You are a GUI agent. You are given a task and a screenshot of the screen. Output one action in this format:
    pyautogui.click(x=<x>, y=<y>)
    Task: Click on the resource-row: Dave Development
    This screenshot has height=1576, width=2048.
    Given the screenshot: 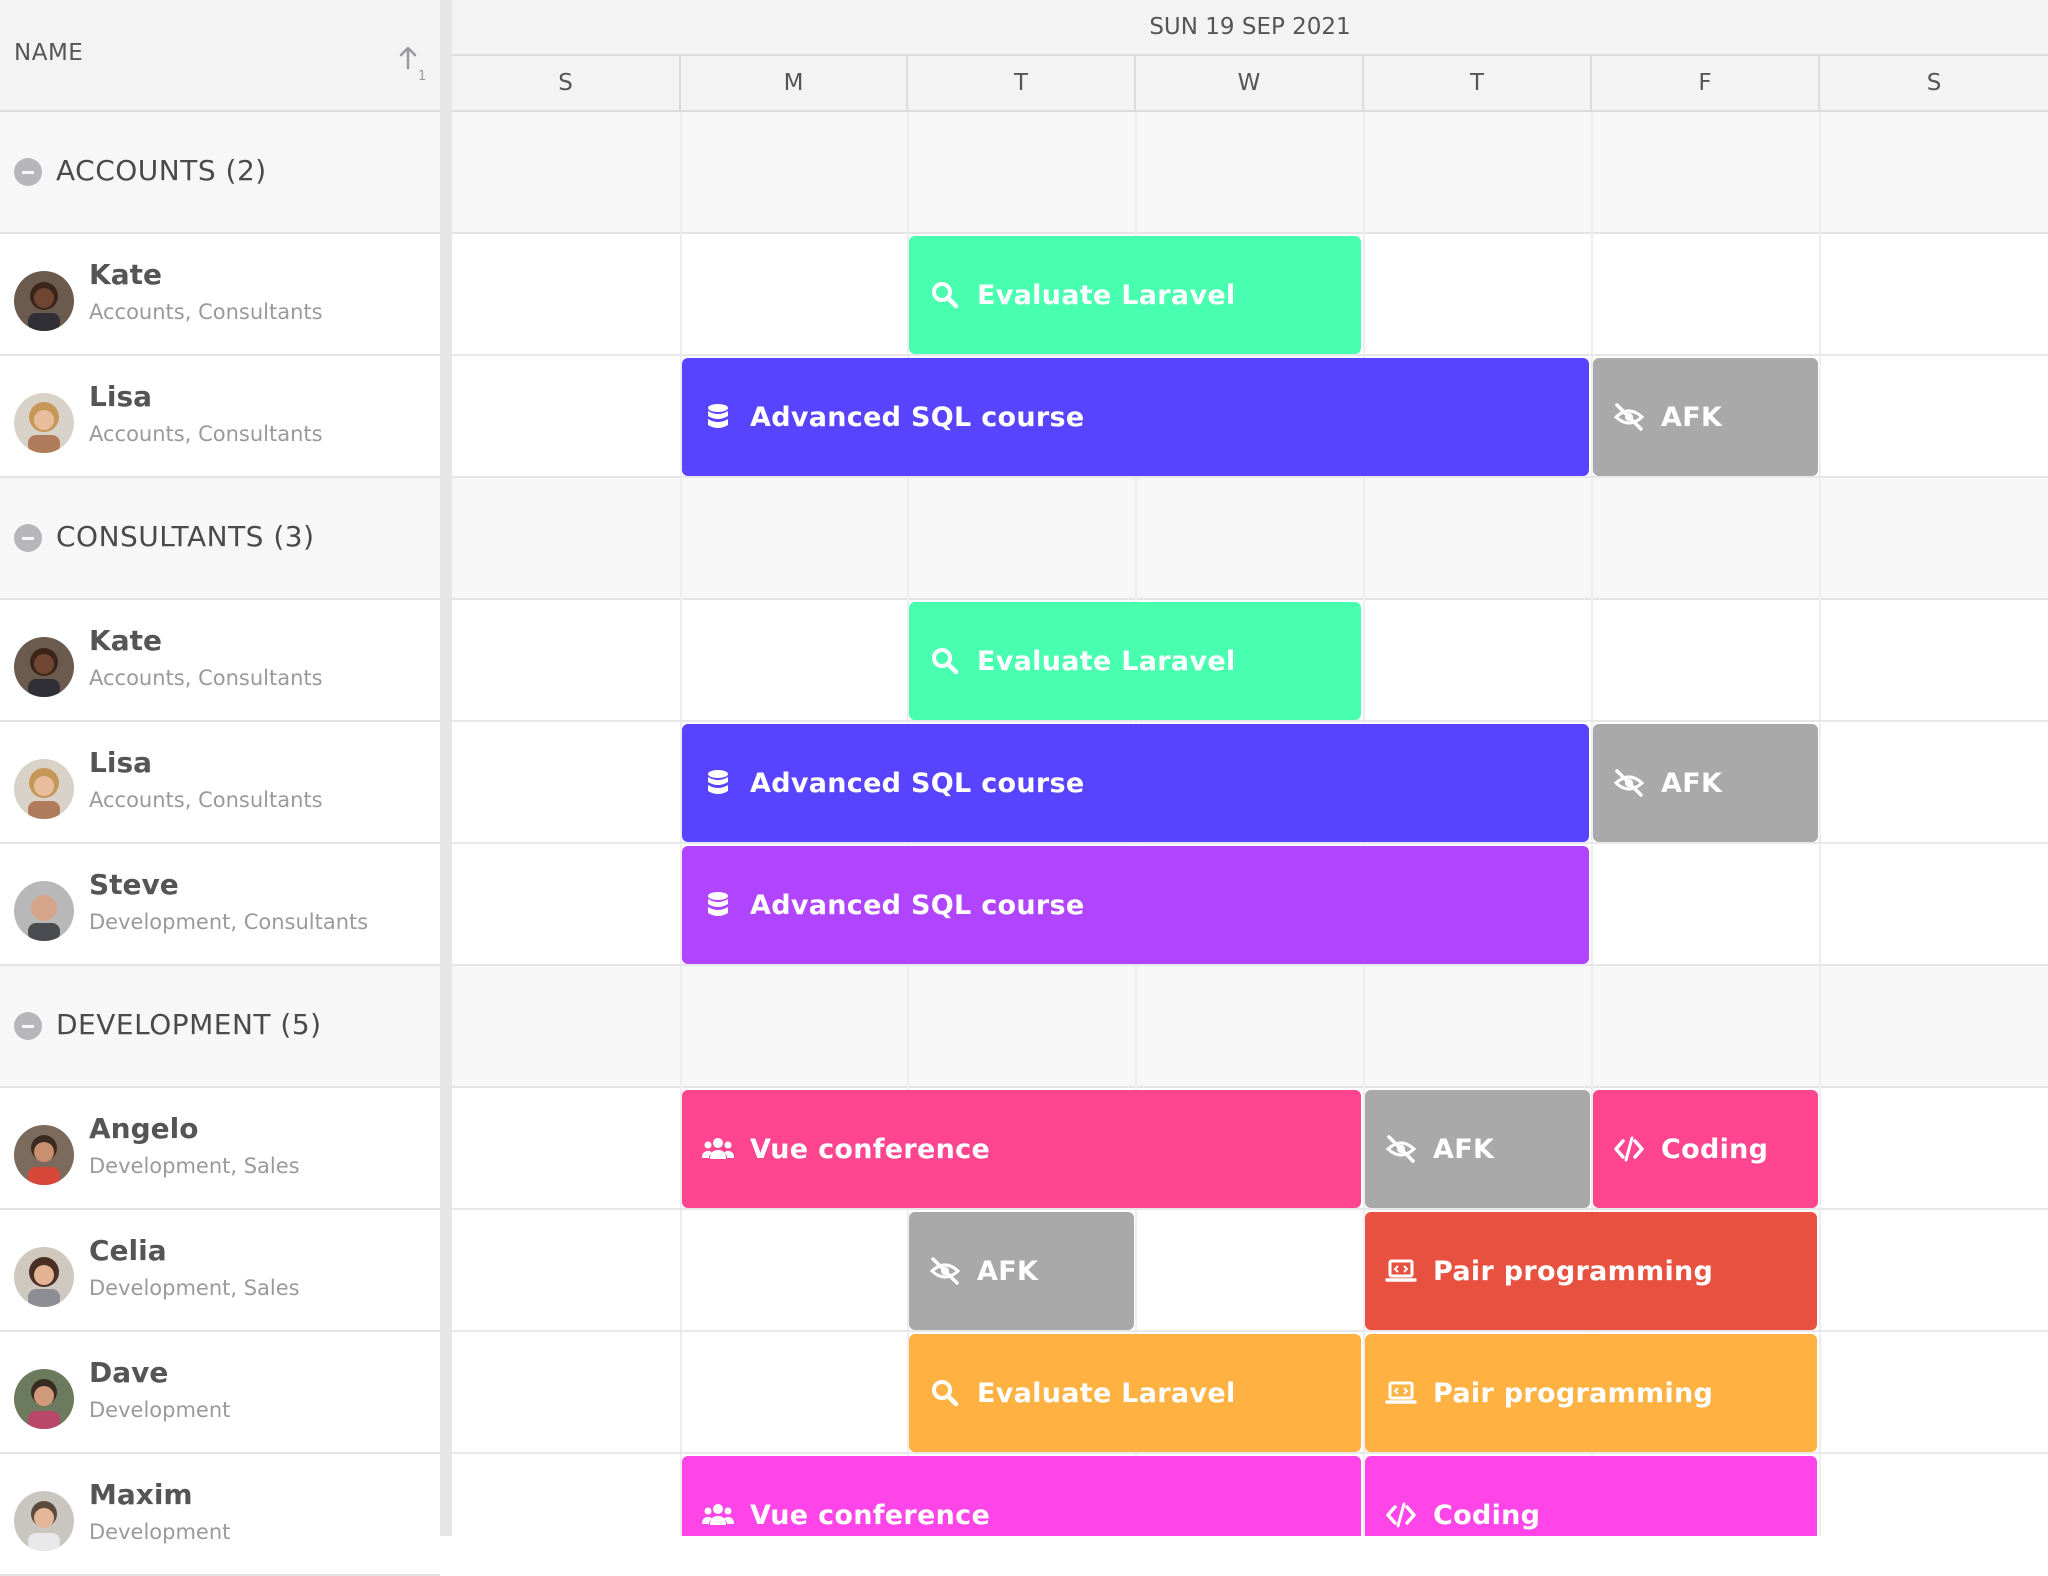 What is the action you would take?
    pyautogui.click(x=220, y=1393)
    